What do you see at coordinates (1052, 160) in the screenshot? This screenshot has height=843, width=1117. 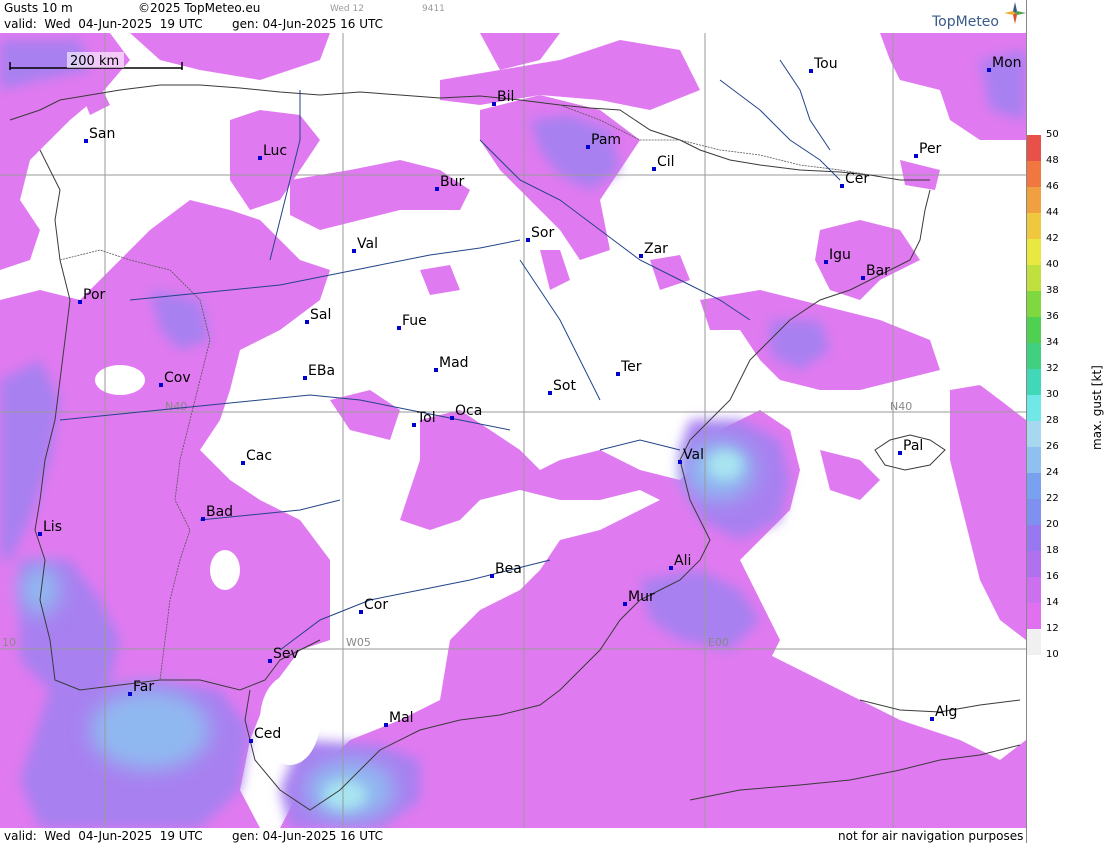 I see `legend-tick-label: 48` at bounding box center [1052, 160].